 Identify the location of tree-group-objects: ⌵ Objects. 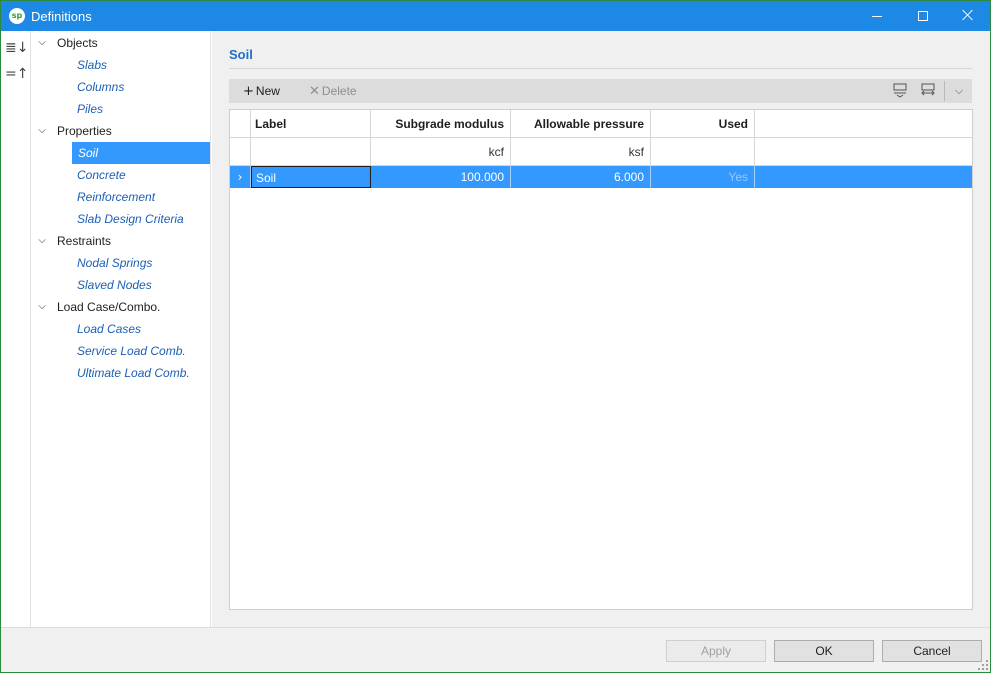
(121, 43).